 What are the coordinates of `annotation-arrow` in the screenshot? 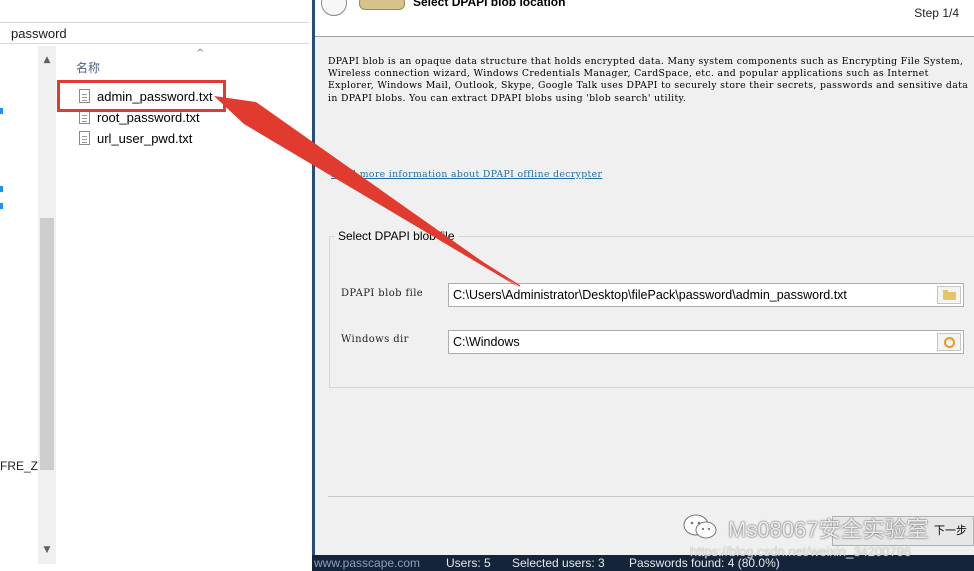 It's located at (367, 192).